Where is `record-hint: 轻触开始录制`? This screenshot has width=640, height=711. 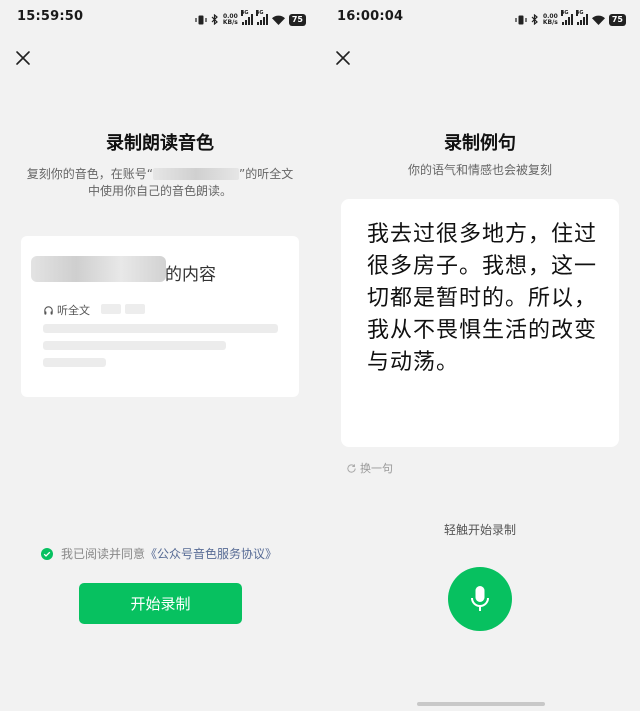
record-hint: 轻触开始录制 is located at coordinates (479, 530).